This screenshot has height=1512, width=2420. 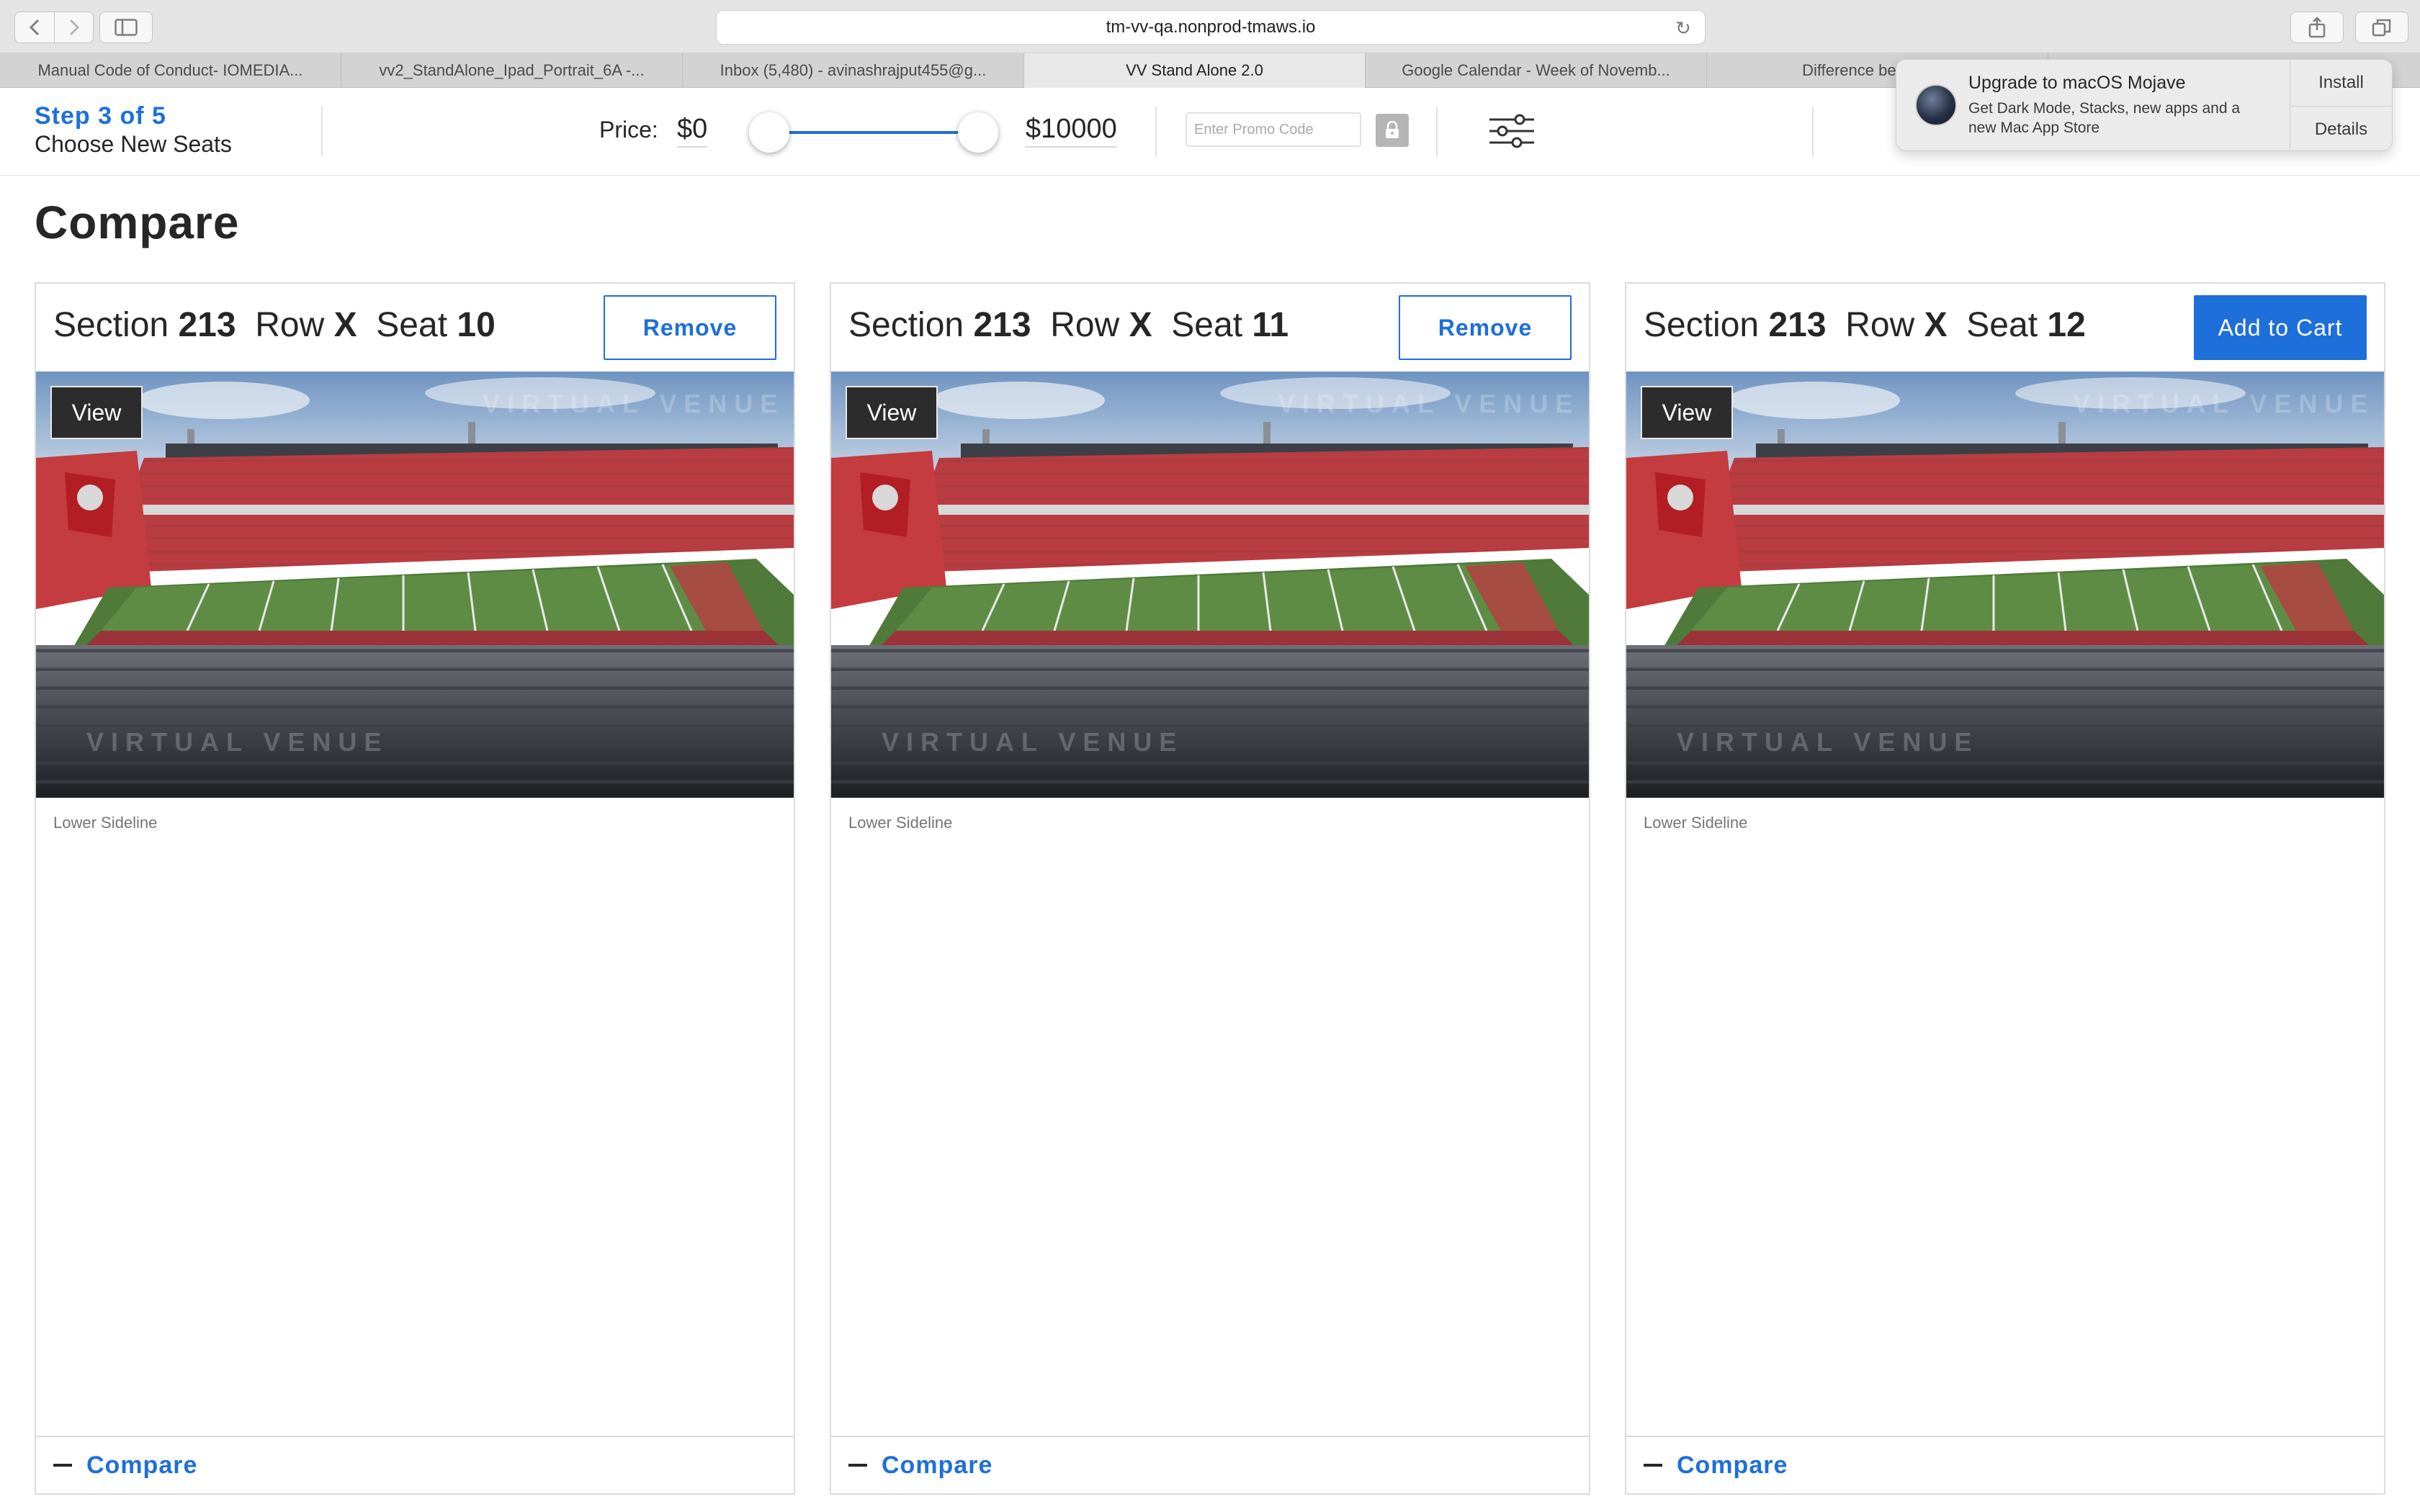 I want to click on notification-actions: Install Details, so click(x=2341, y=105).